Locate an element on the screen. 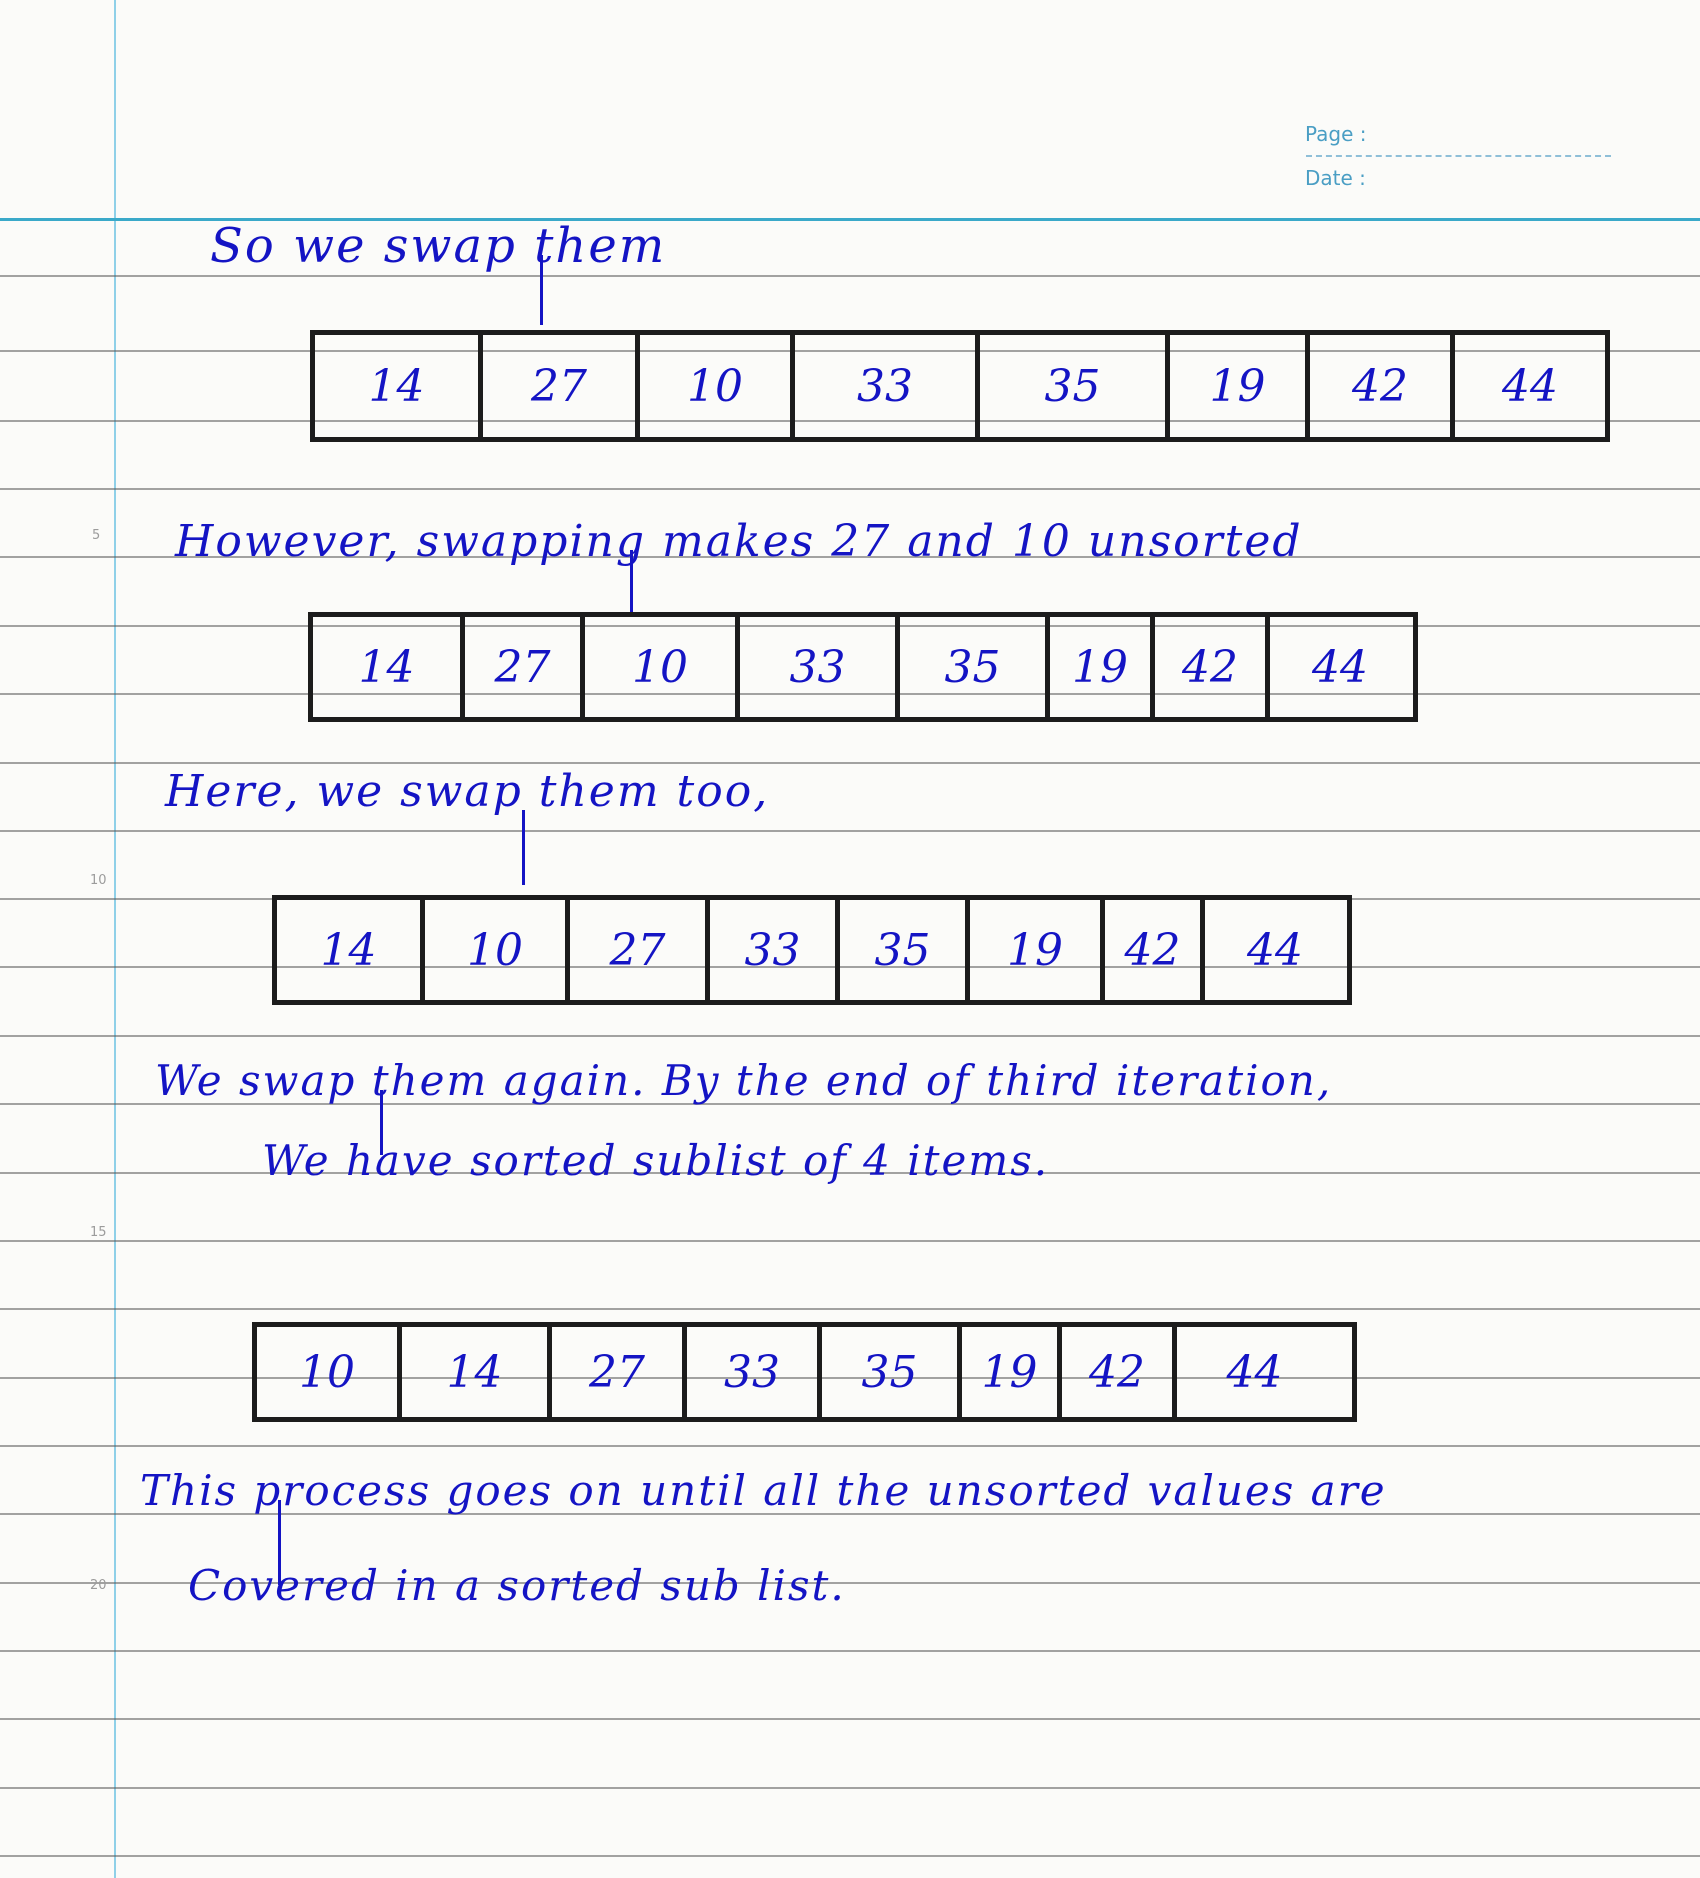 The height and width of the screenshot is (1878, 1700). array-row-2: 14 27 10 33 35 19 42 44 is located at coordinates (863, 667).